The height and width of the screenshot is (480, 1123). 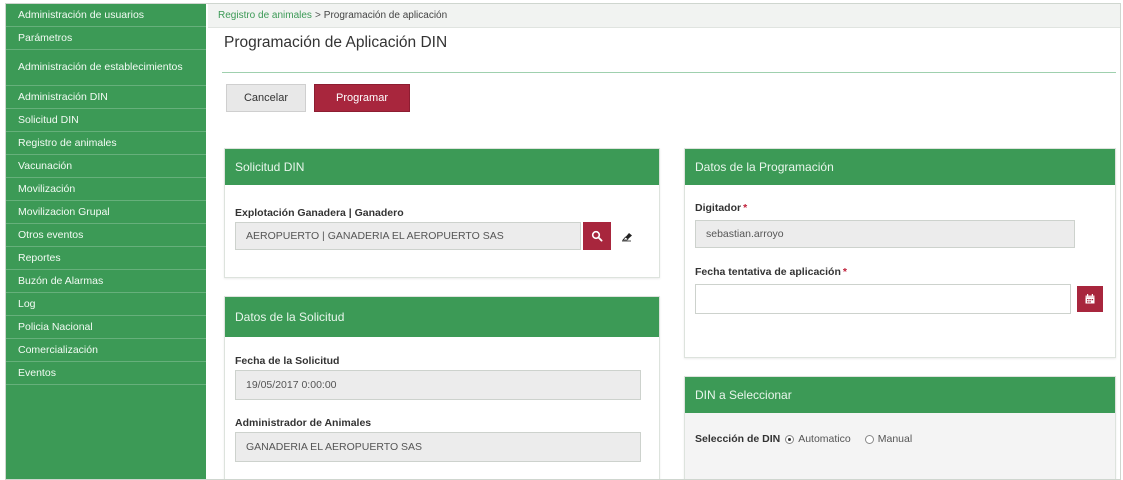 What do you see at coordinates (442, 317) in the screenshot?
I see `panel-heading: Datos de la Solicitud` at bounding box center [442, 317].